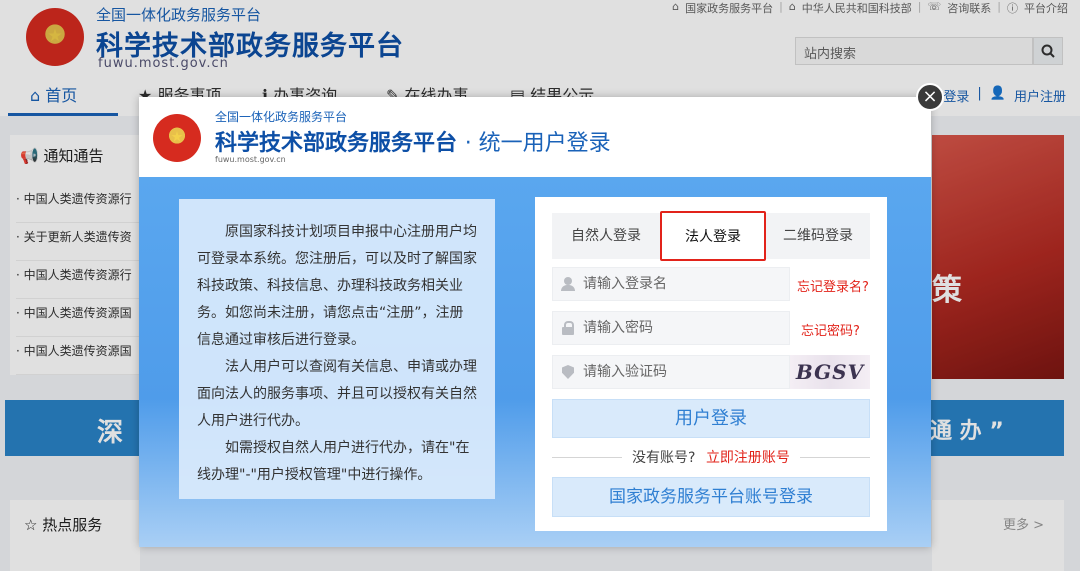  What do you see at coordinates (930, 97) in the screenshot?
I see `close-button: ×` at bounding box center [930, 97].